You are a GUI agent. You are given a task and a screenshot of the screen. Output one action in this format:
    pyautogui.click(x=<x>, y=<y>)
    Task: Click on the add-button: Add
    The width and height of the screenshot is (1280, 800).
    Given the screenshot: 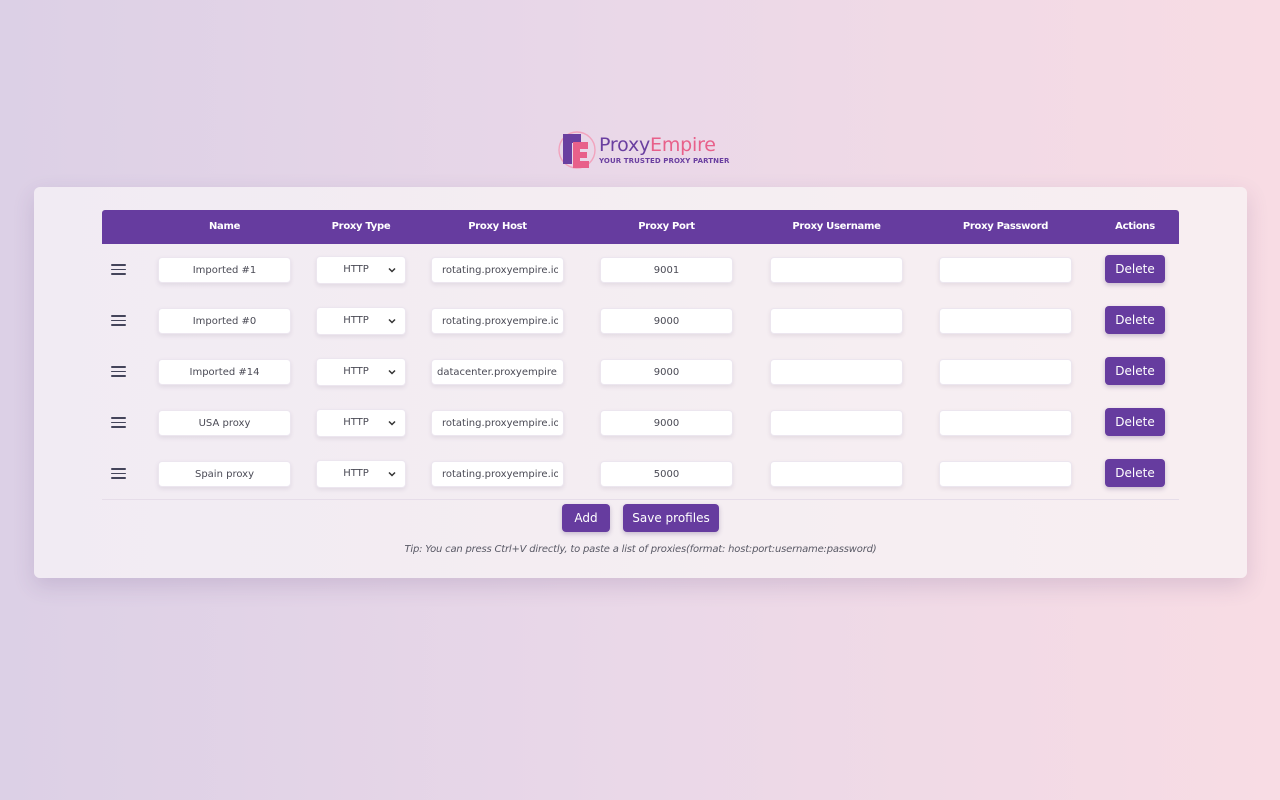 What is the action you would take?
    pyautogui.click(x=586, y=518)
    